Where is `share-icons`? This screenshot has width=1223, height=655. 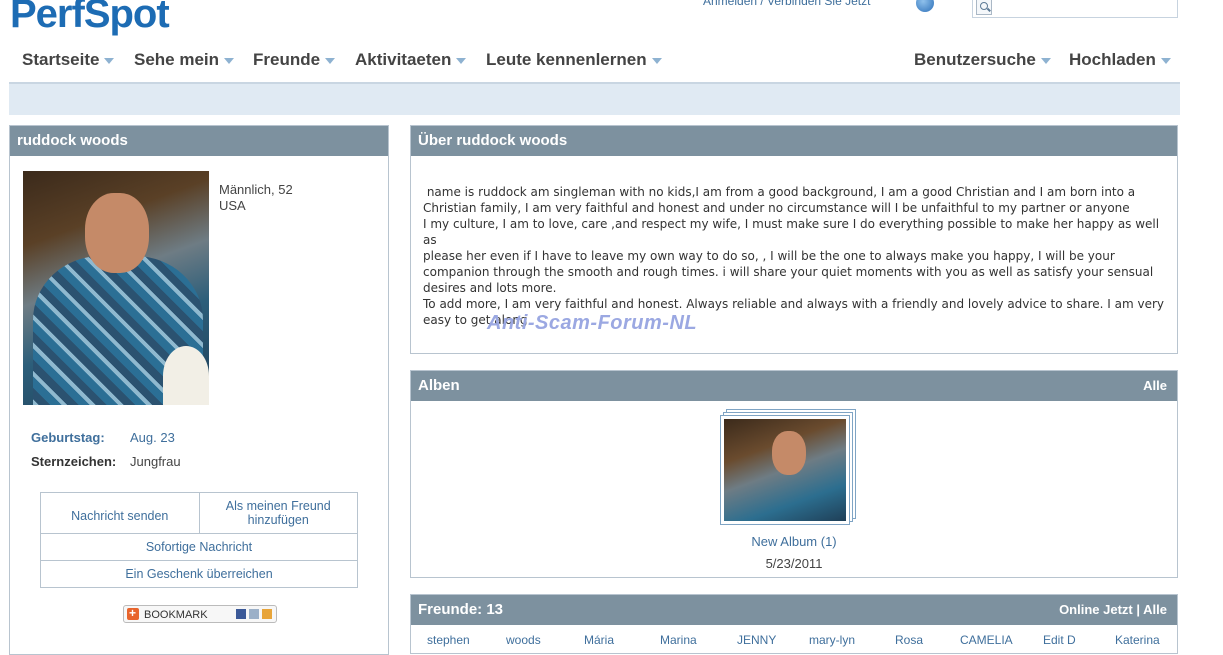 share-icons is located at coordinates (254, 614).